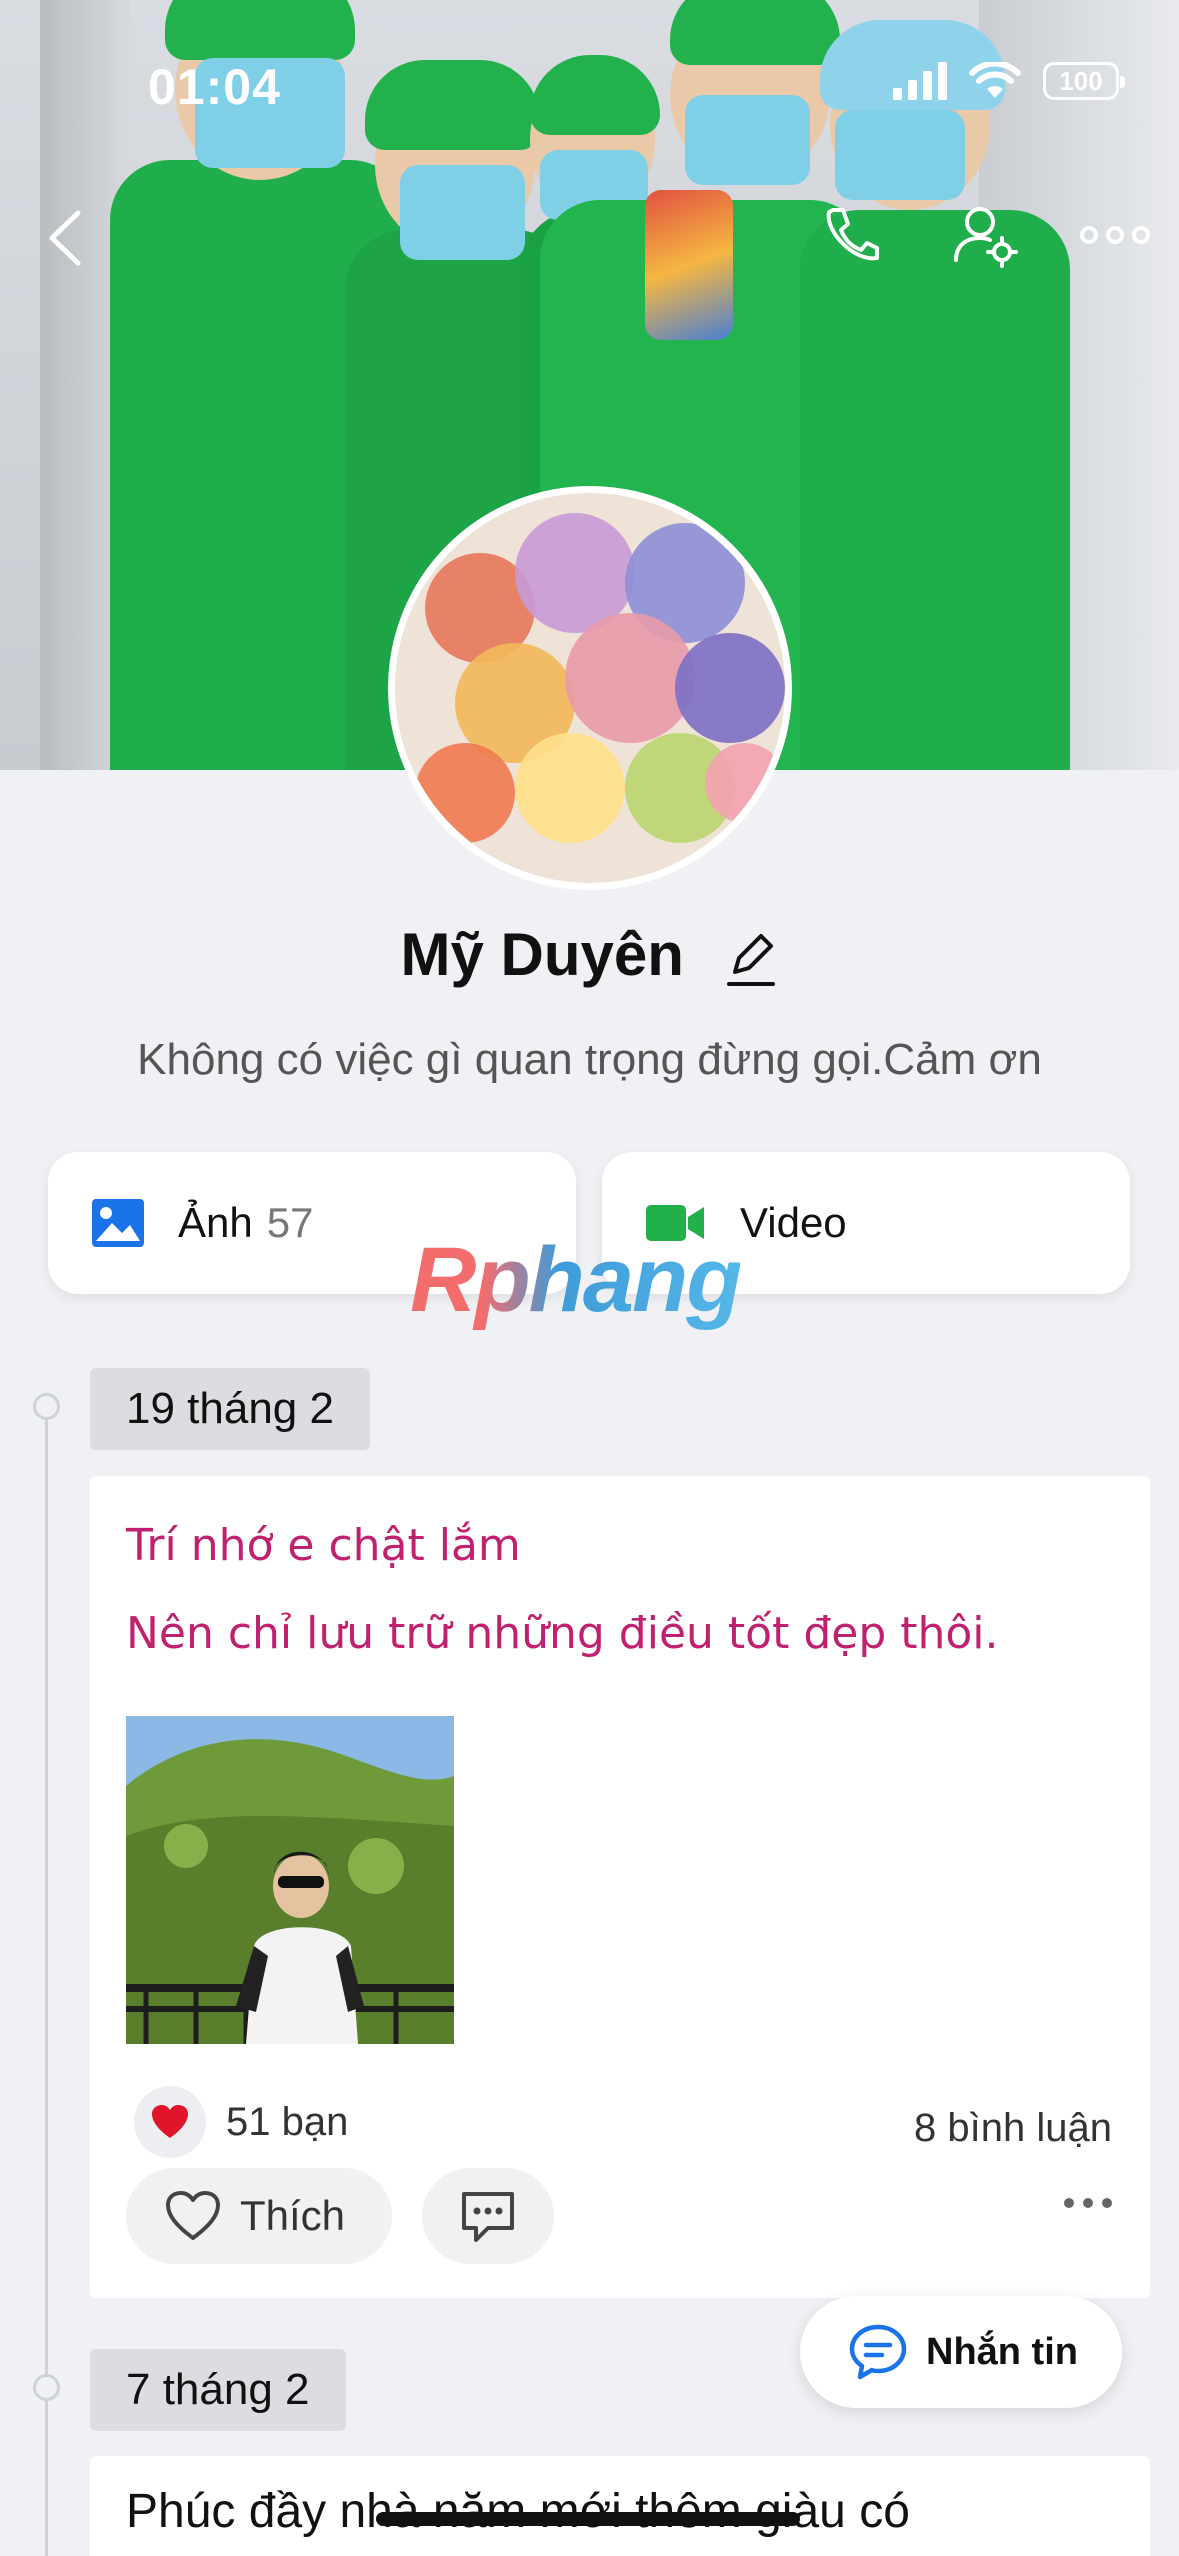 This screenshot has width=1179, height=2556. What do you see at coordinates (542, 954) in the screenshot?
I see `profile-name: Mỹ Duyên` at bounding box center [542, 954].